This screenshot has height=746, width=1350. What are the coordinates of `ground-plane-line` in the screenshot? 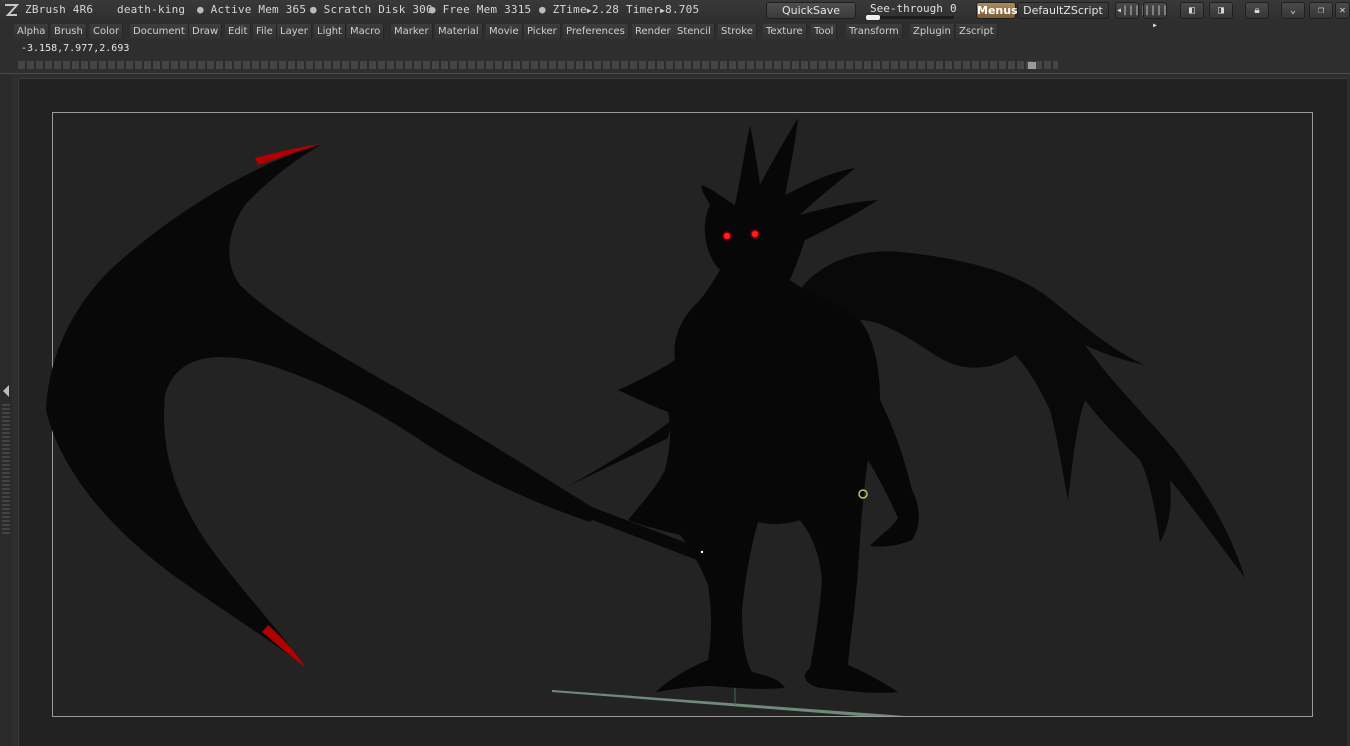 It's located at (728, 703).